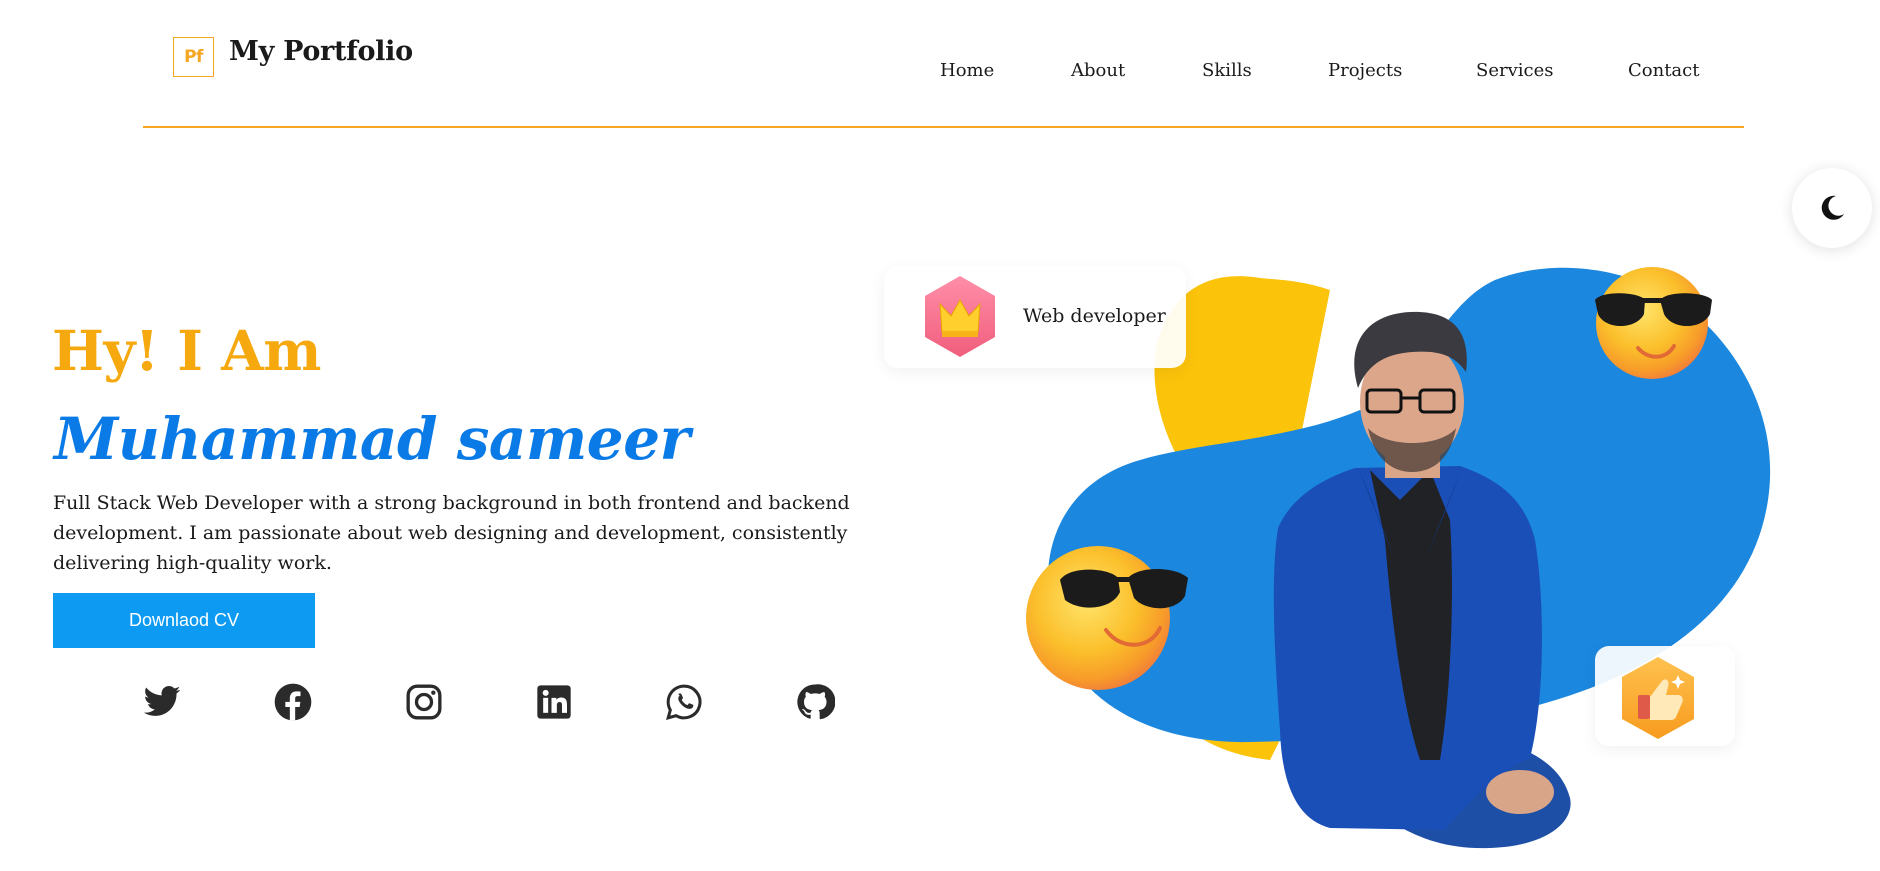 The image size is (1880, 871). Describe the element at coordinates (186, 350) in the screenshot. I see `hero-greeting: Hy! I Am` at that location.